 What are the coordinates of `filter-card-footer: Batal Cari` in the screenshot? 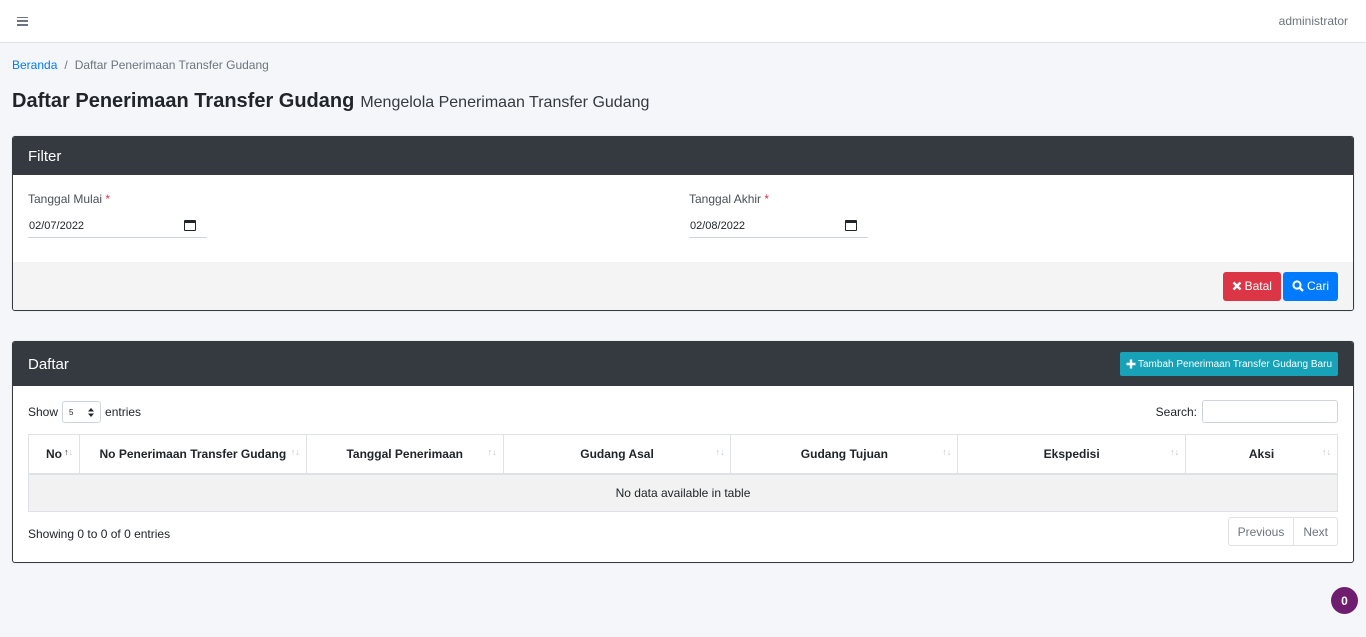 It's located at (683, 286).